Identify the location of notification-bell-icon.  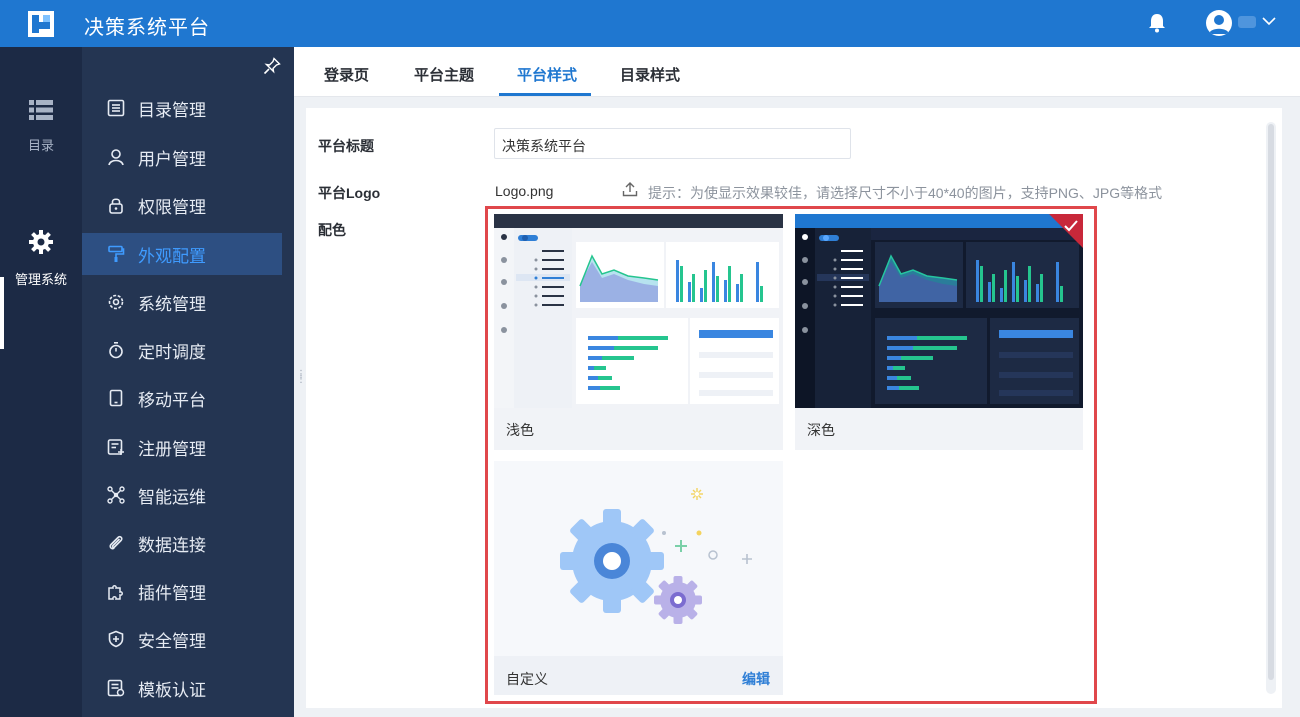
(1157, 23).